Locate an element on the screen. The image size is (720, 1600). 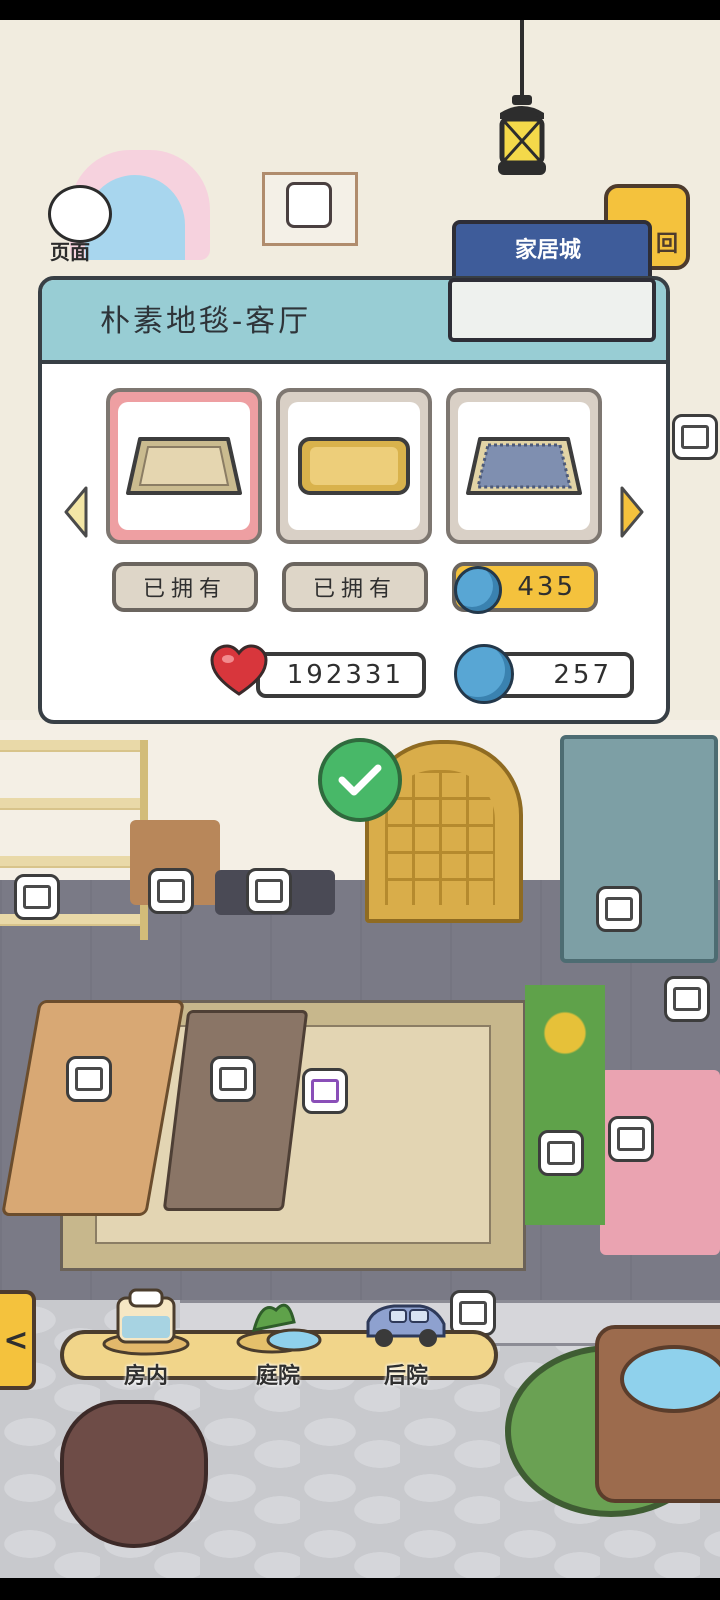
store-awning is located at coordinates (552, 310).